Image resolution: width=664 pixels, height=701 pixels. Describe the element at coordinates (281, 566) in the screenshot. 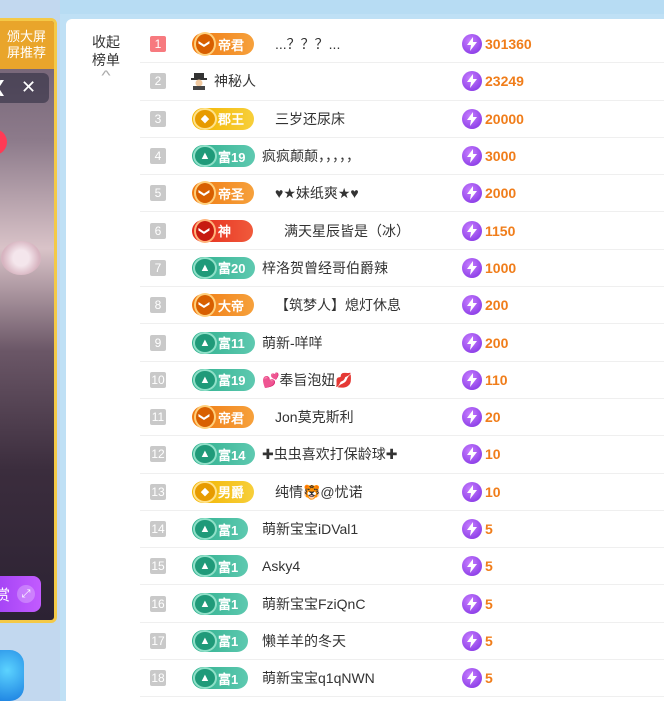

I see `user-name: Asky4` at that location.